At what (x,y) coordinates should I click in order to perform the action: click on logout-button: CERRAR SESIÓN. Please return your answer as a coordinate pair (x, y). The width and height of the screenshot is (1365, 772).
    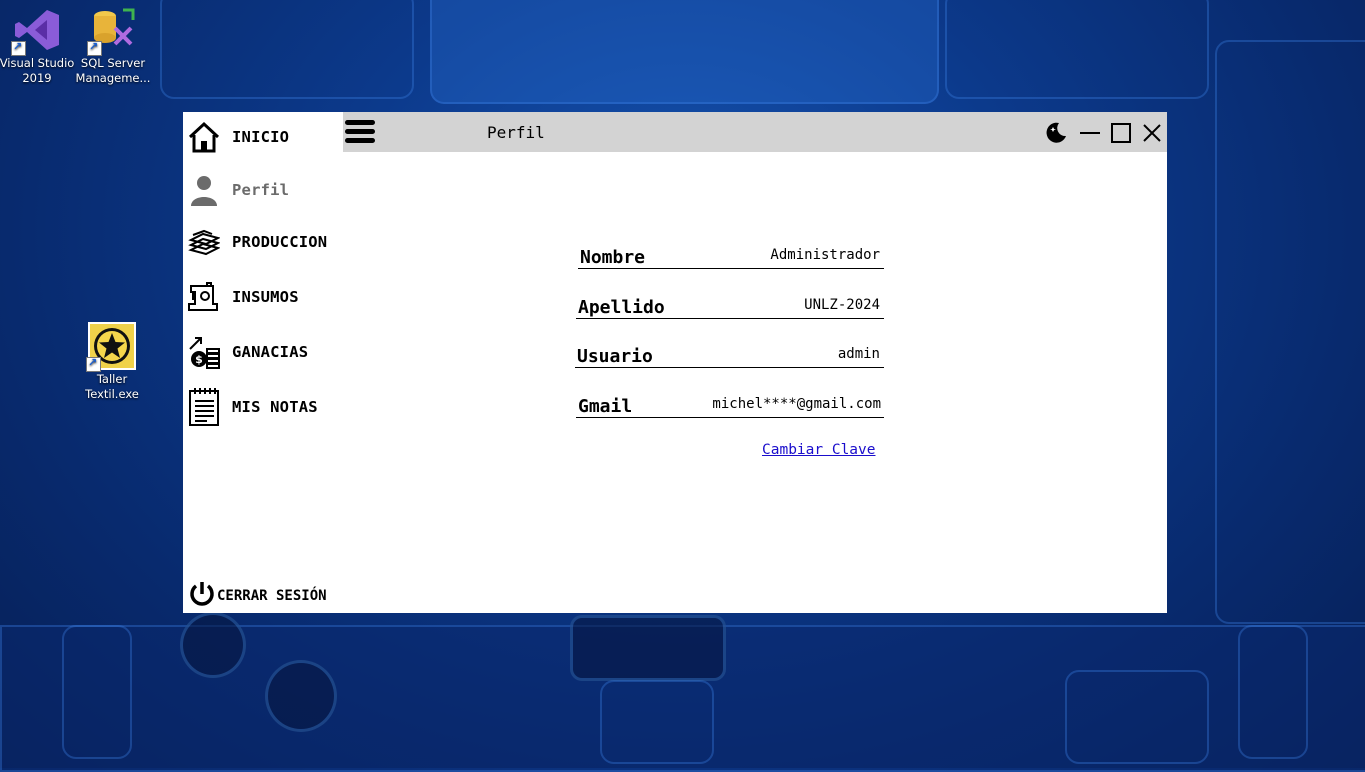
    Looking at the image, I should click on (257, 596).